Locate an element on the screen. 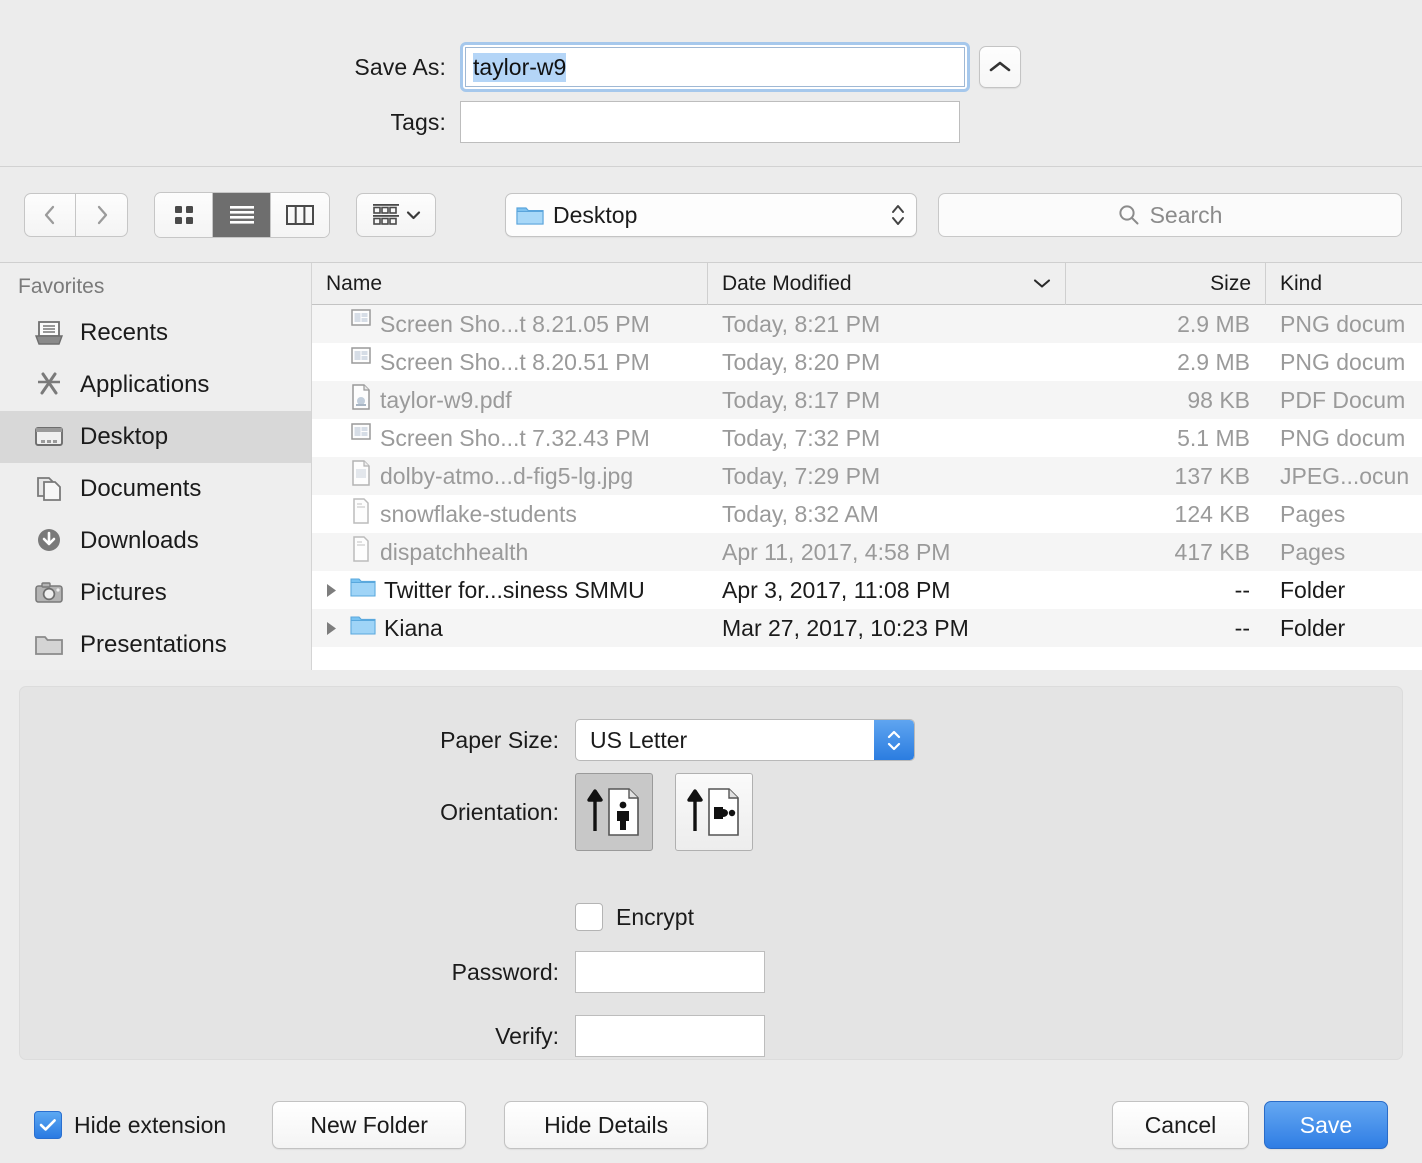 This screenshot has width=1422, height=1163. file-name-label: dispatchhealth is located at coordinates (454, 551).